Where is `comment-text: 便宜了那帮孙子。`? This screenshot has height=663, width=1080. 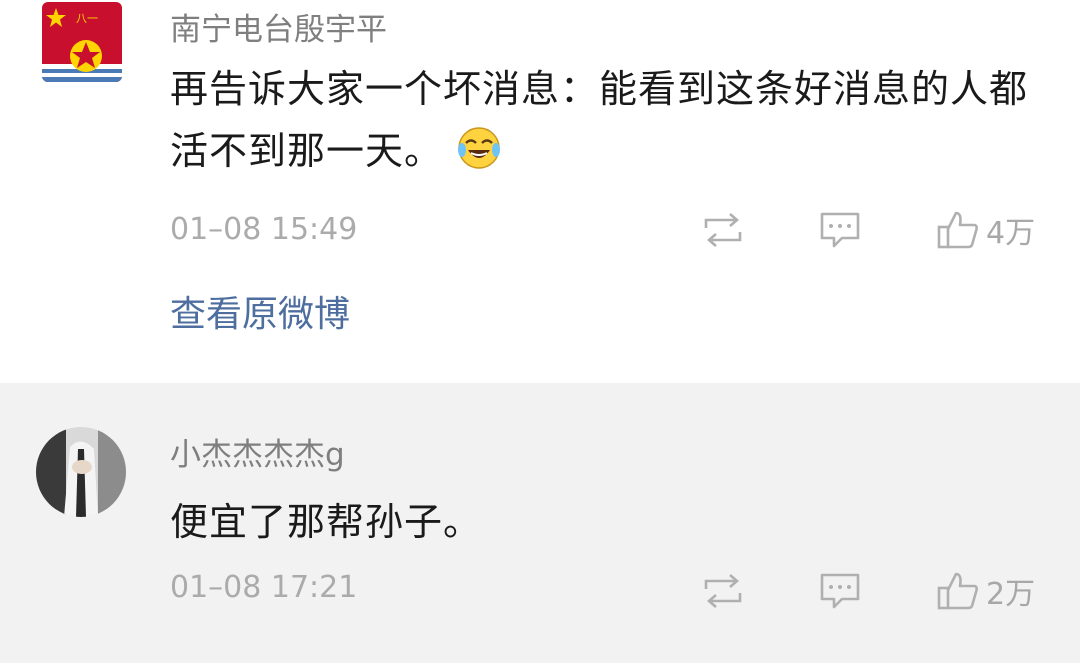 comment-text: 便宜了那帮孙子。 is located at coordinates (326, 522).